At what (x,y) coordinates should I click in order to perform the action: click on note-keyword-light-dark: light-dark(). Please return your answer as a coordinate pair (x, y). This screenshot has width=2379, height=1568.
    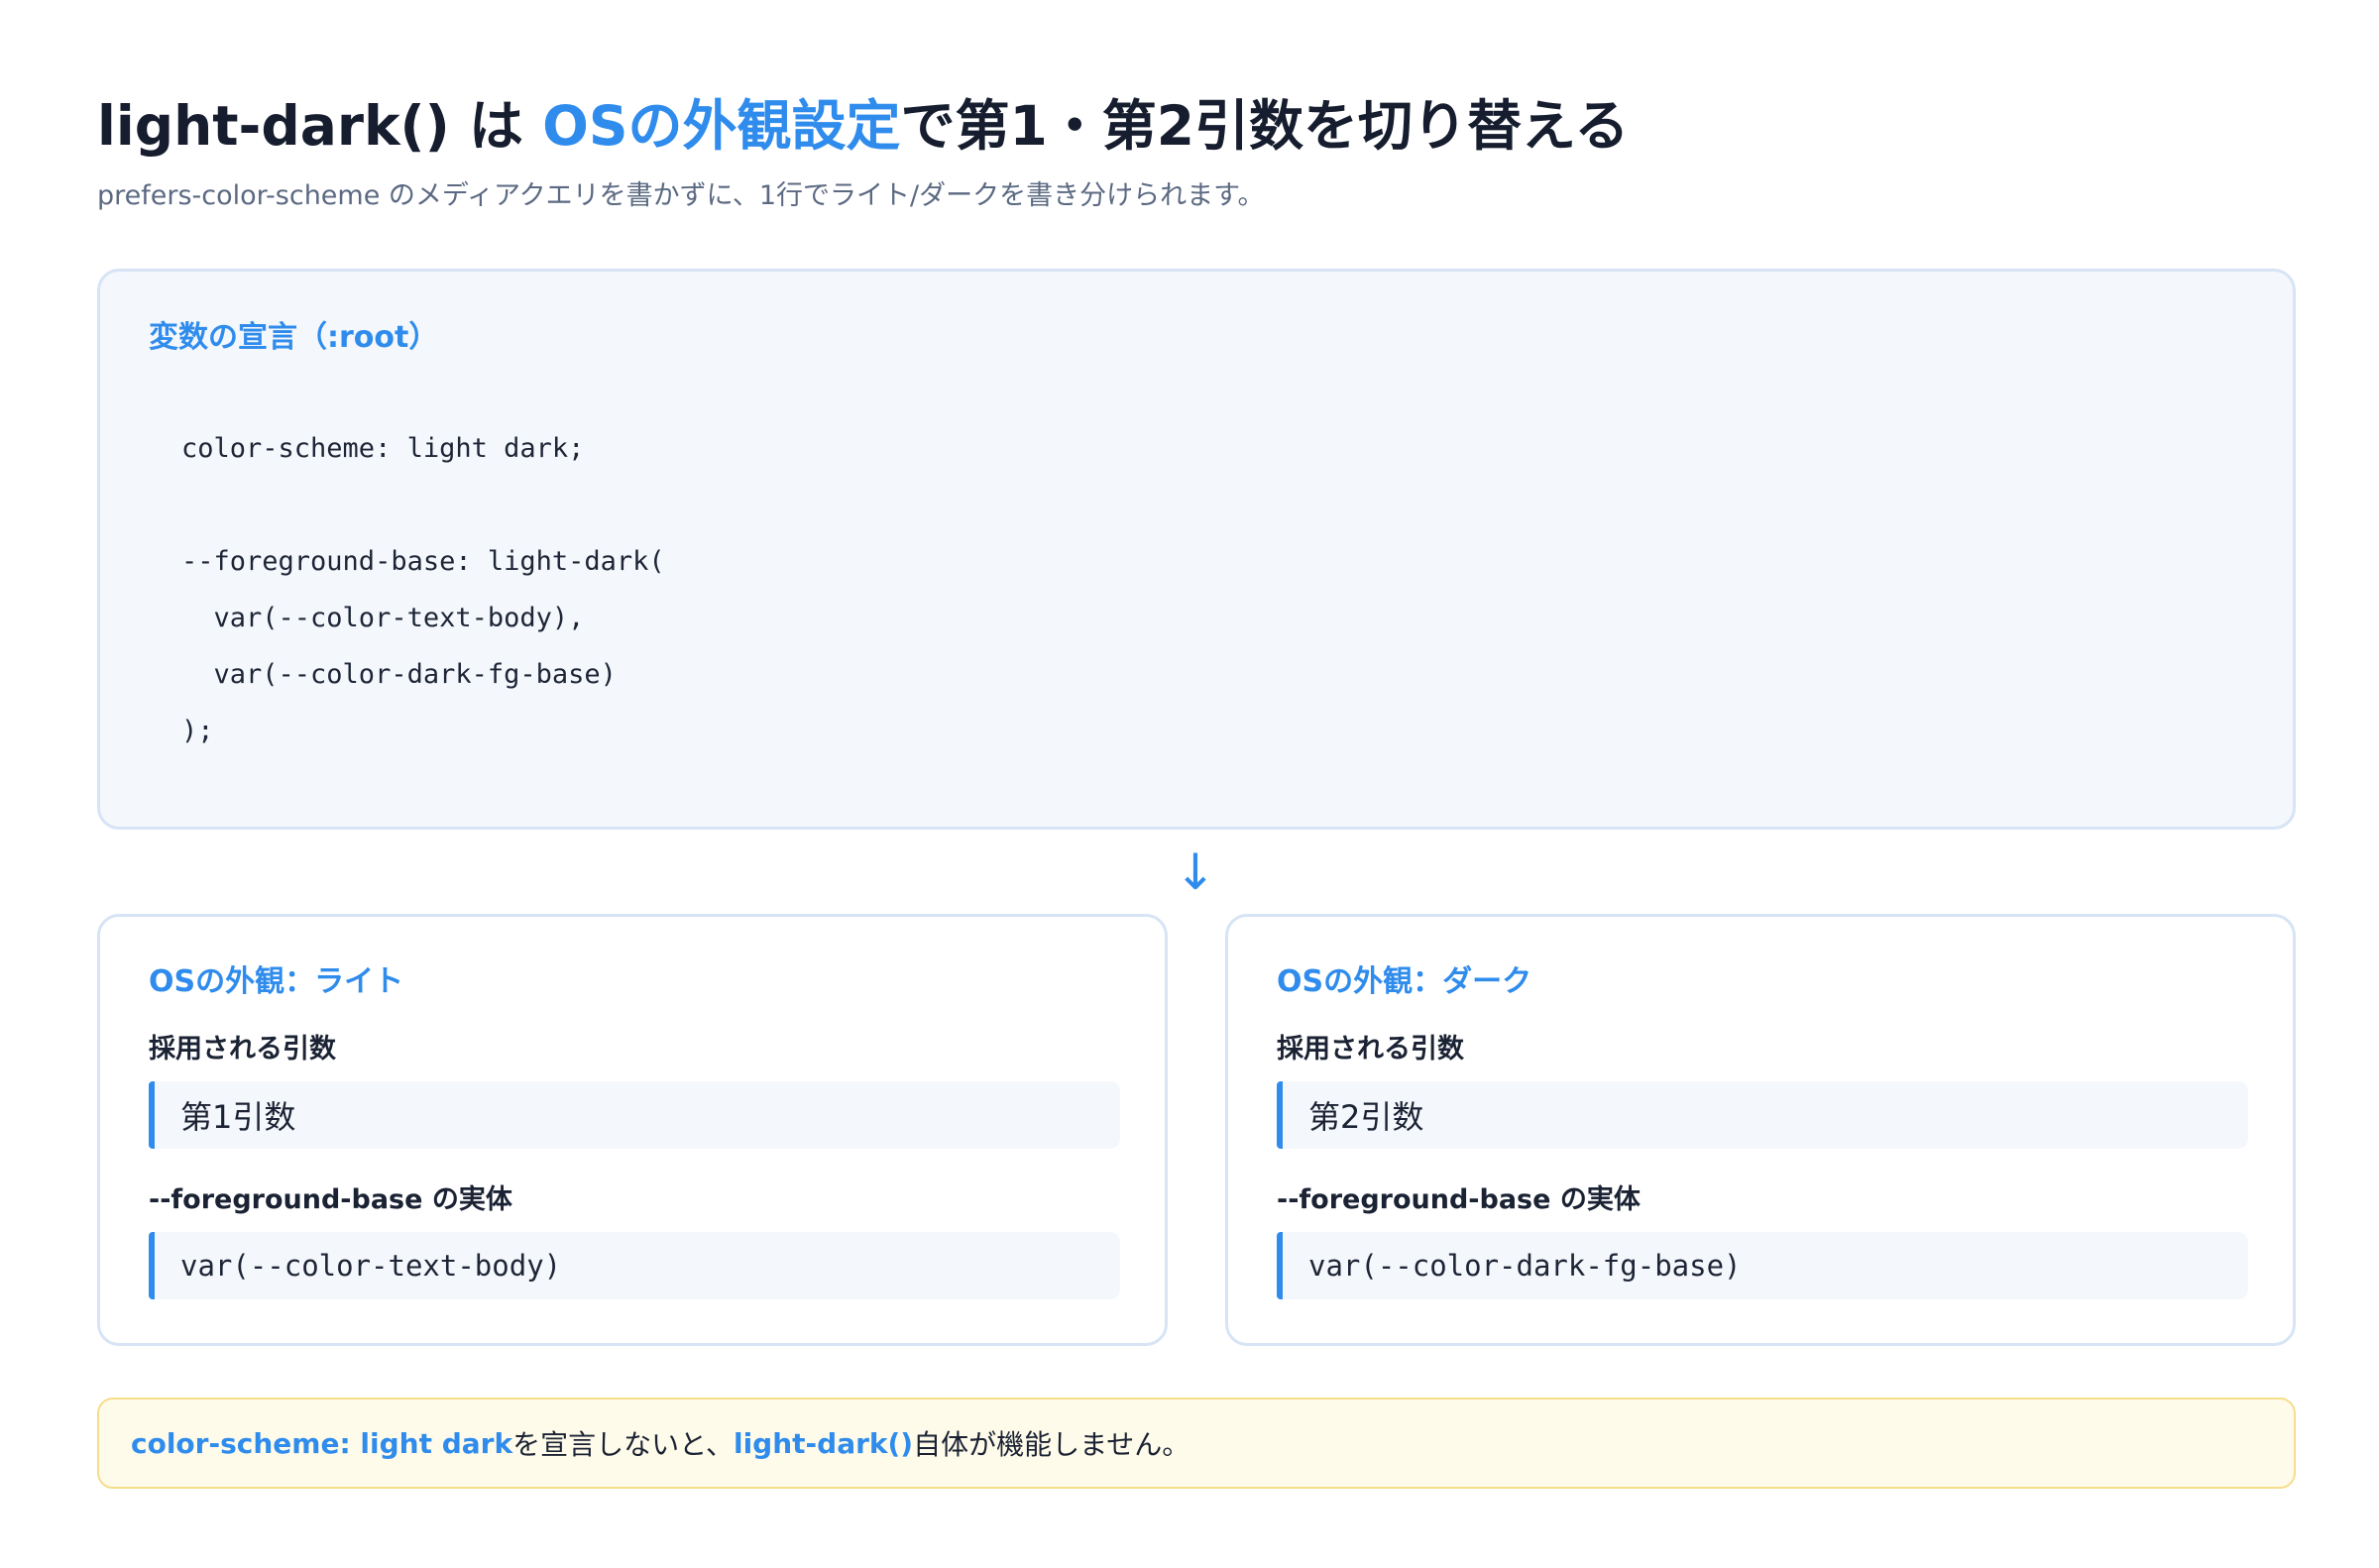
    Looking at the image, I should click on (823, 1443).